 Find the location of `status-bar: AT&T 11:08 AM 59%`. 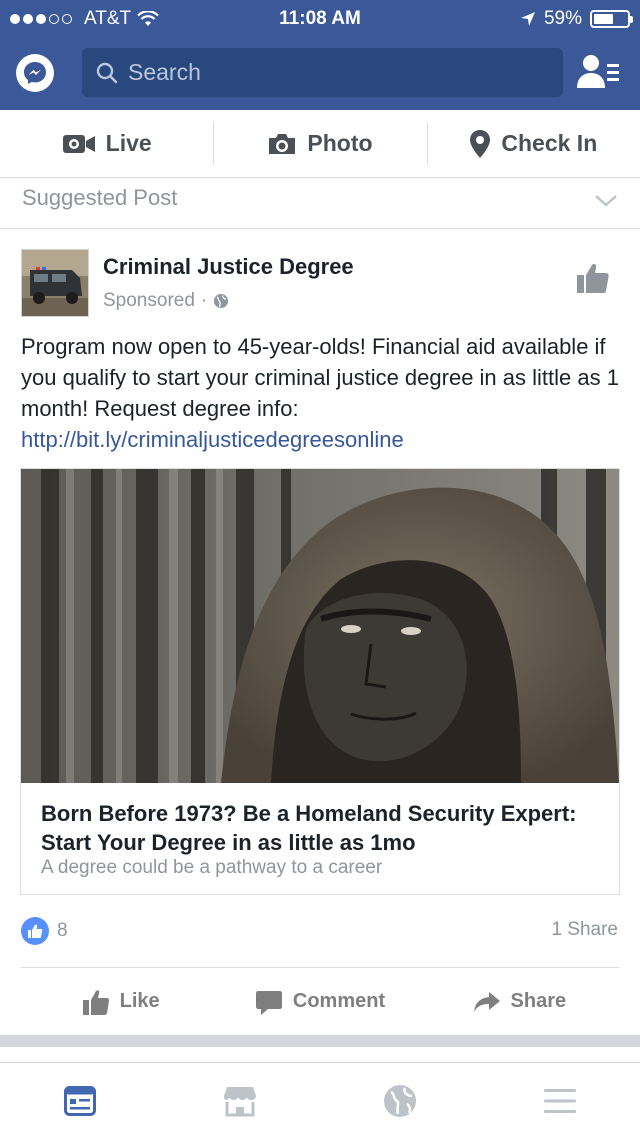

status-bar: AT&T 11:08 AM 59% is located at coordinates (320, 19).